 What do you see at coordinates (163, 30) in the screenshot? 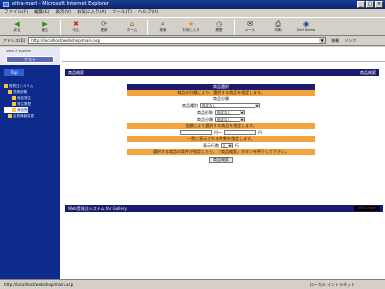
I see `search-label: 検索` at bounding box center [163, 30].